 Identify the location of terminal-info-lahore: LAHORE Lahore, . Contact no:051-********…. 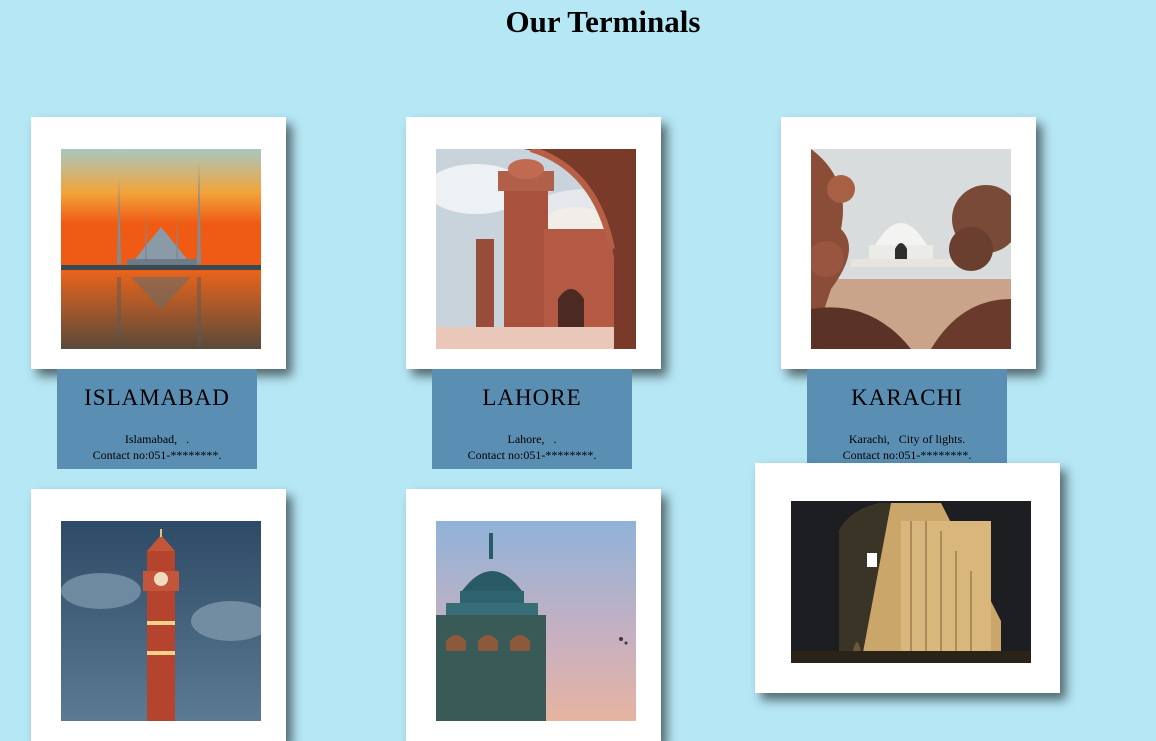
(532, 419).